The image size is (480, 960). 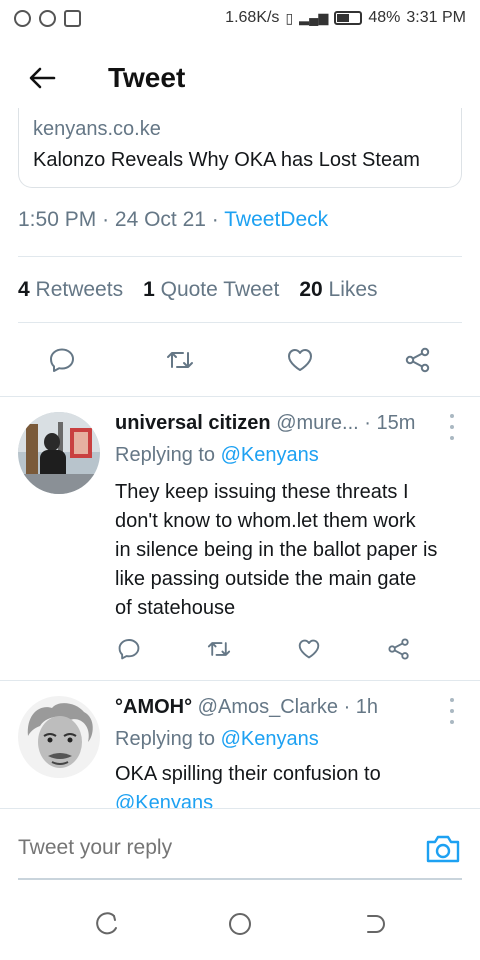 What do you see at coordinates (97, 129) in the screenshot?
I see `link-card-domain: kenyans.co.ke` at bounding box center [97, 129].